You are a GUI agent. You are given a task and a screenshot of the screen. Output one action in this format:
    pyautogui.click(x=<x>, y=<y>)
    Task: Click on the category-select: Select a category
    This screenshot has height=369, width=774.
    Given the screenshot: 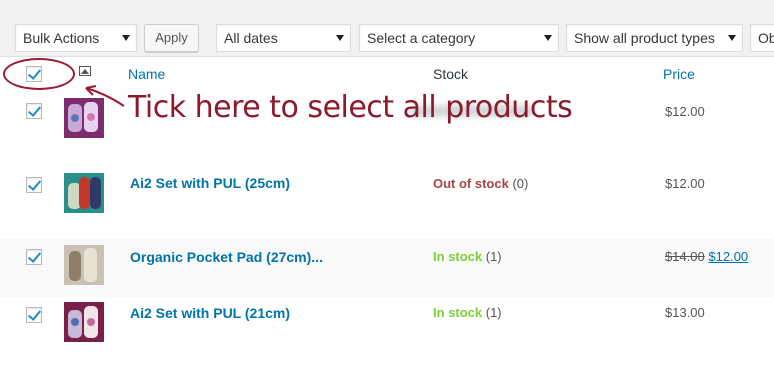 What is the action you would take?
    pyautogui.click(x=459, y=38)
    